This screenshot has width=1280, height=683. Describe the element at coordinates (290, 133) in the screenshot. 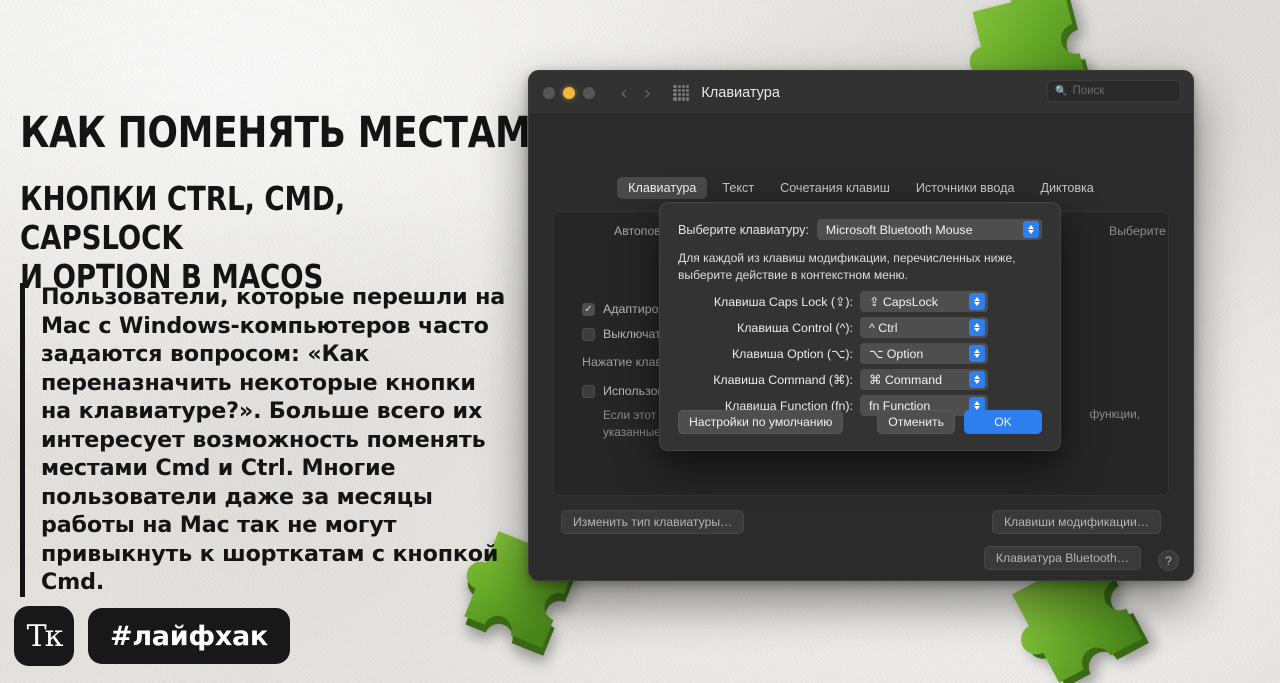

I see `headline-primary: КАК ПОМЕНЯТЬ МЕСТАМИ` at that location.